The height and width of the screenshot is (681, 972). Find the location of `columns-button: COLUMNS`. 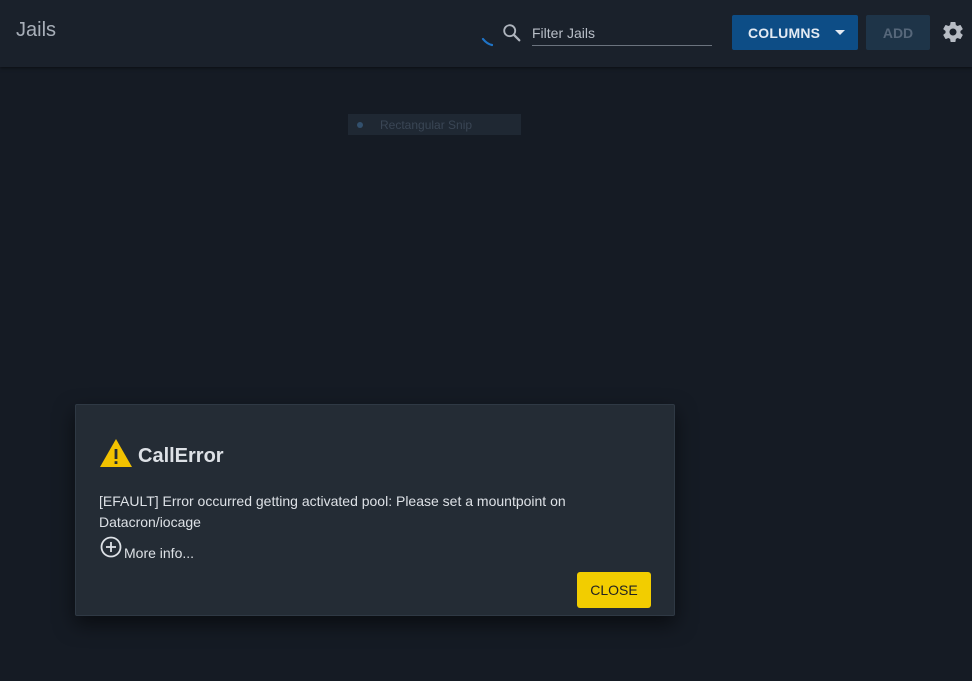

columns-button: COLUMNS is located at coordinates (795, 32).